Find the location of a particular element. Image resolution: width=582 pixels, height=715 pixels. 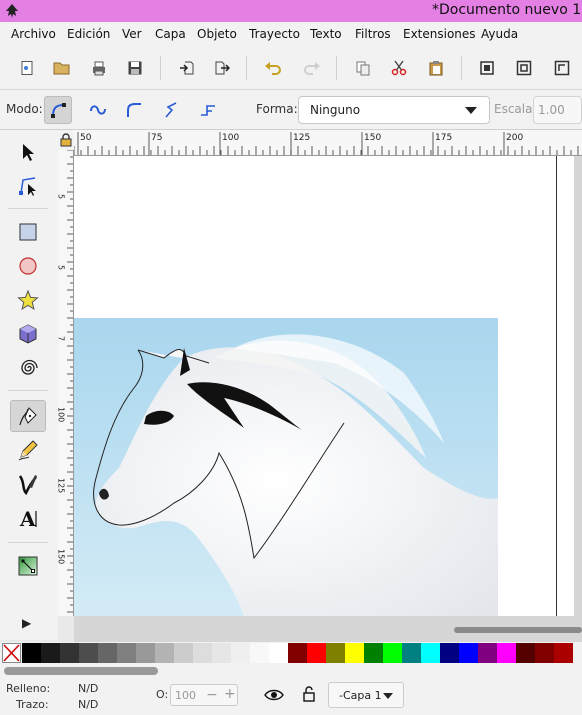

undo-icon is located at coordinates (273, 68).